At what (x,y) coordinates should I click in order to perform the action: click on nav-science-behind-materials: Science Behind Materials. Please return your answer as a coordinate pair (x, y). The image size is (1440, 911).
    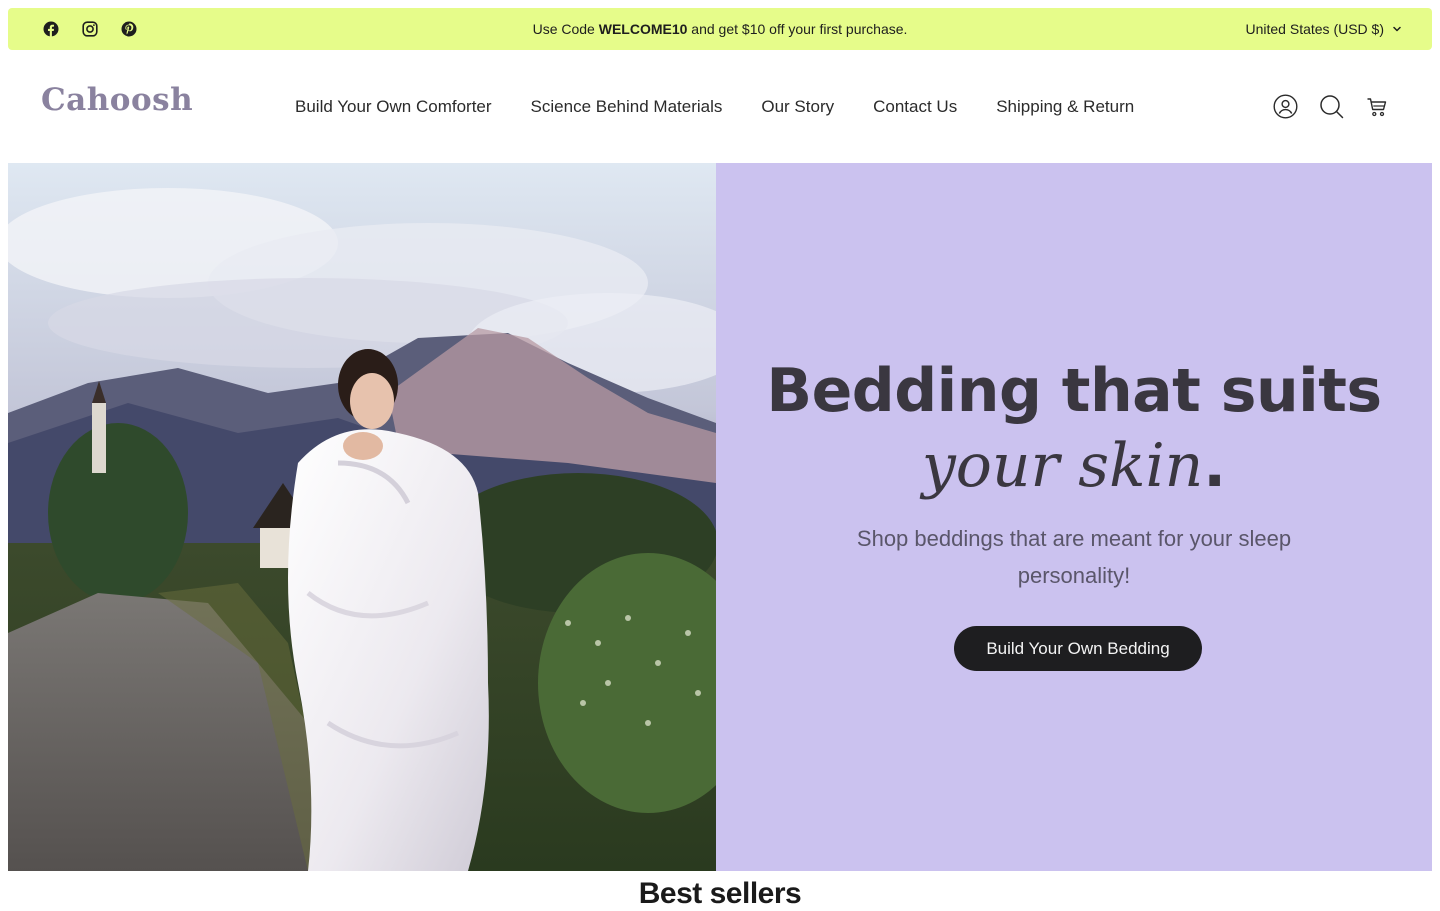
    Looking at the image, I should click on (627, 107).